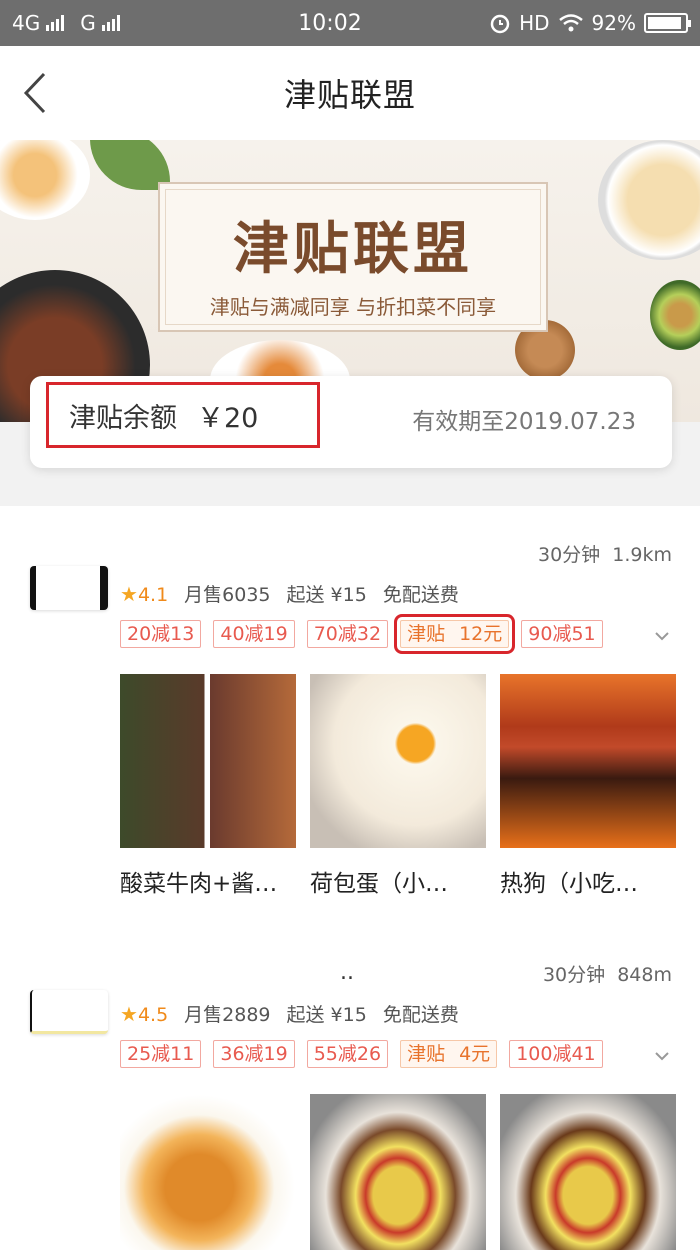 This screenshot has width=700, height=1250. What do you see at coordinates (353, 249) in the screenshot?
I see `banner-title: 津贴联盟` at bounding box center [353, 249].